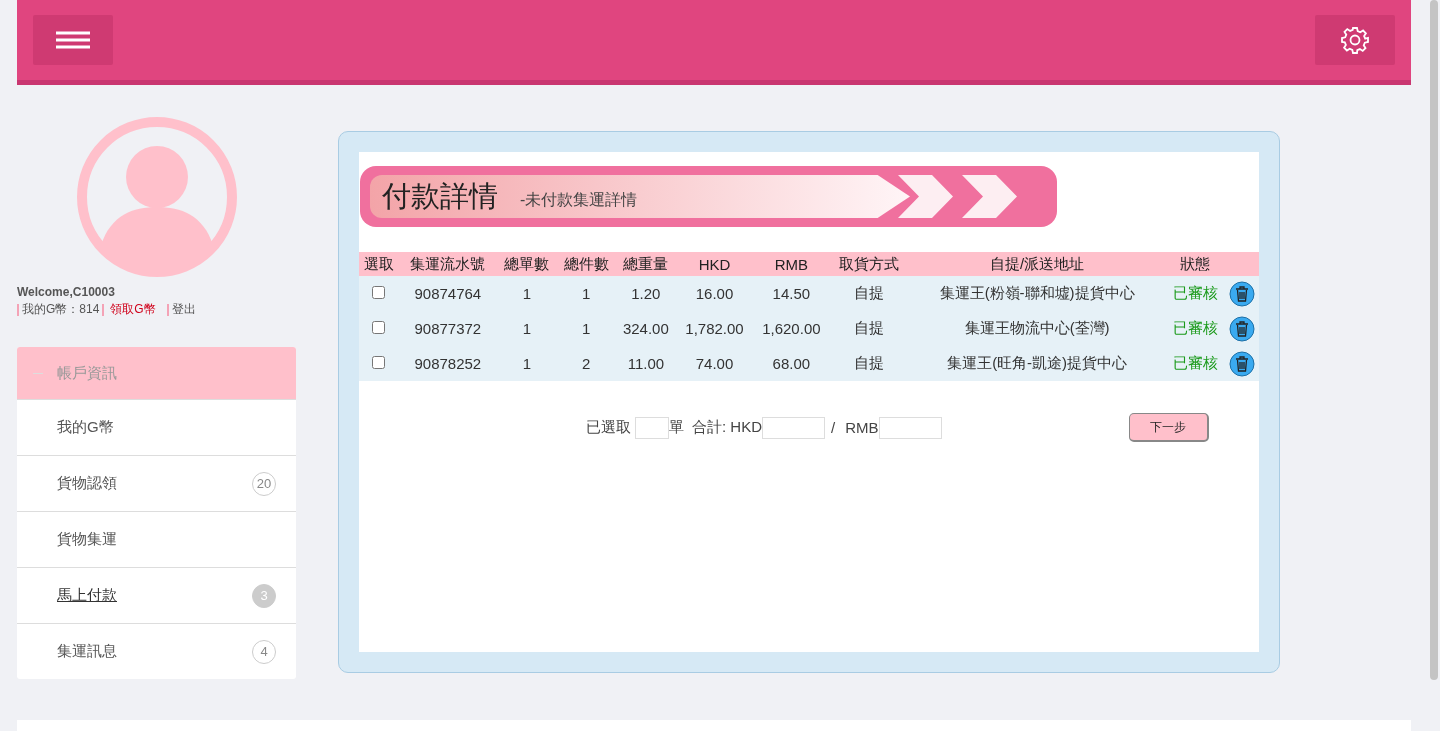  What do you see at coordinates (676, 427) in the screenshot?
I see `unit-label: 單` at bounding box center [676, 427].